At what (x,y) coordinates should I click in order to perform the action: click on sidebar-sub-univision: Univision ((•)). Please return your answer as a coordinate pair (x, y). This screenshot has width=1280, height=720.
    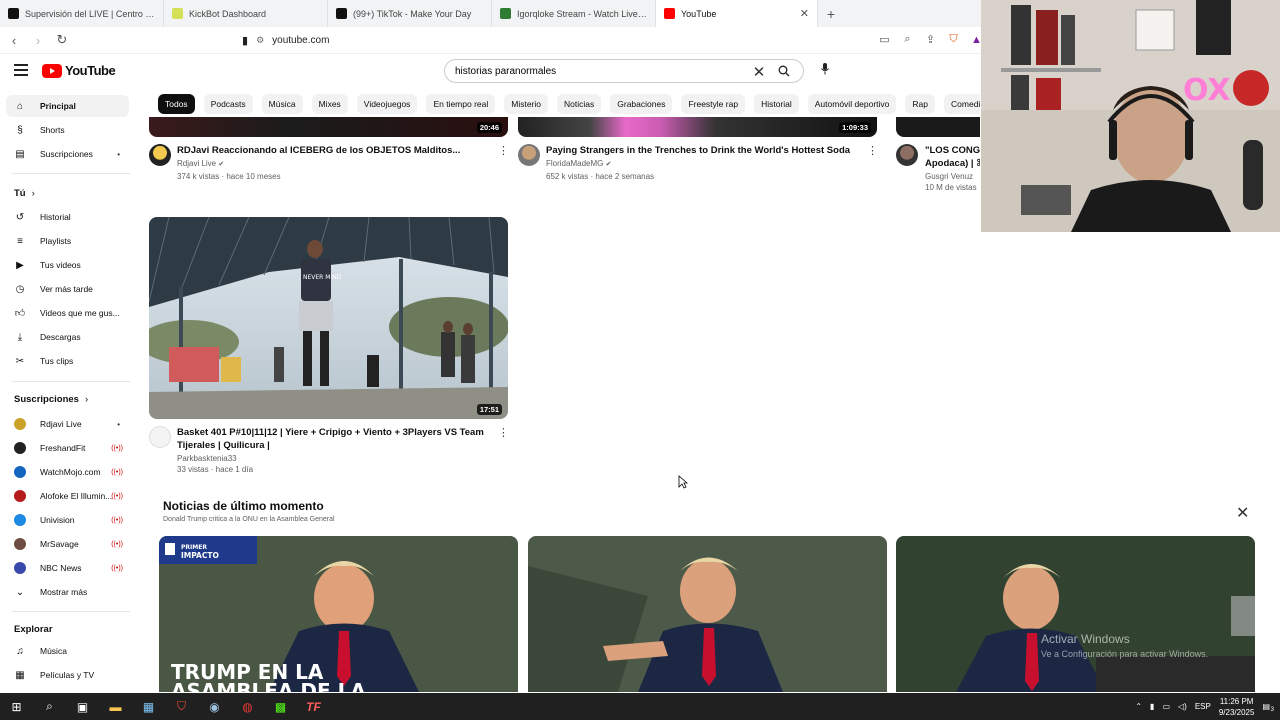
    Looking at the image, I should click on (67, 520).